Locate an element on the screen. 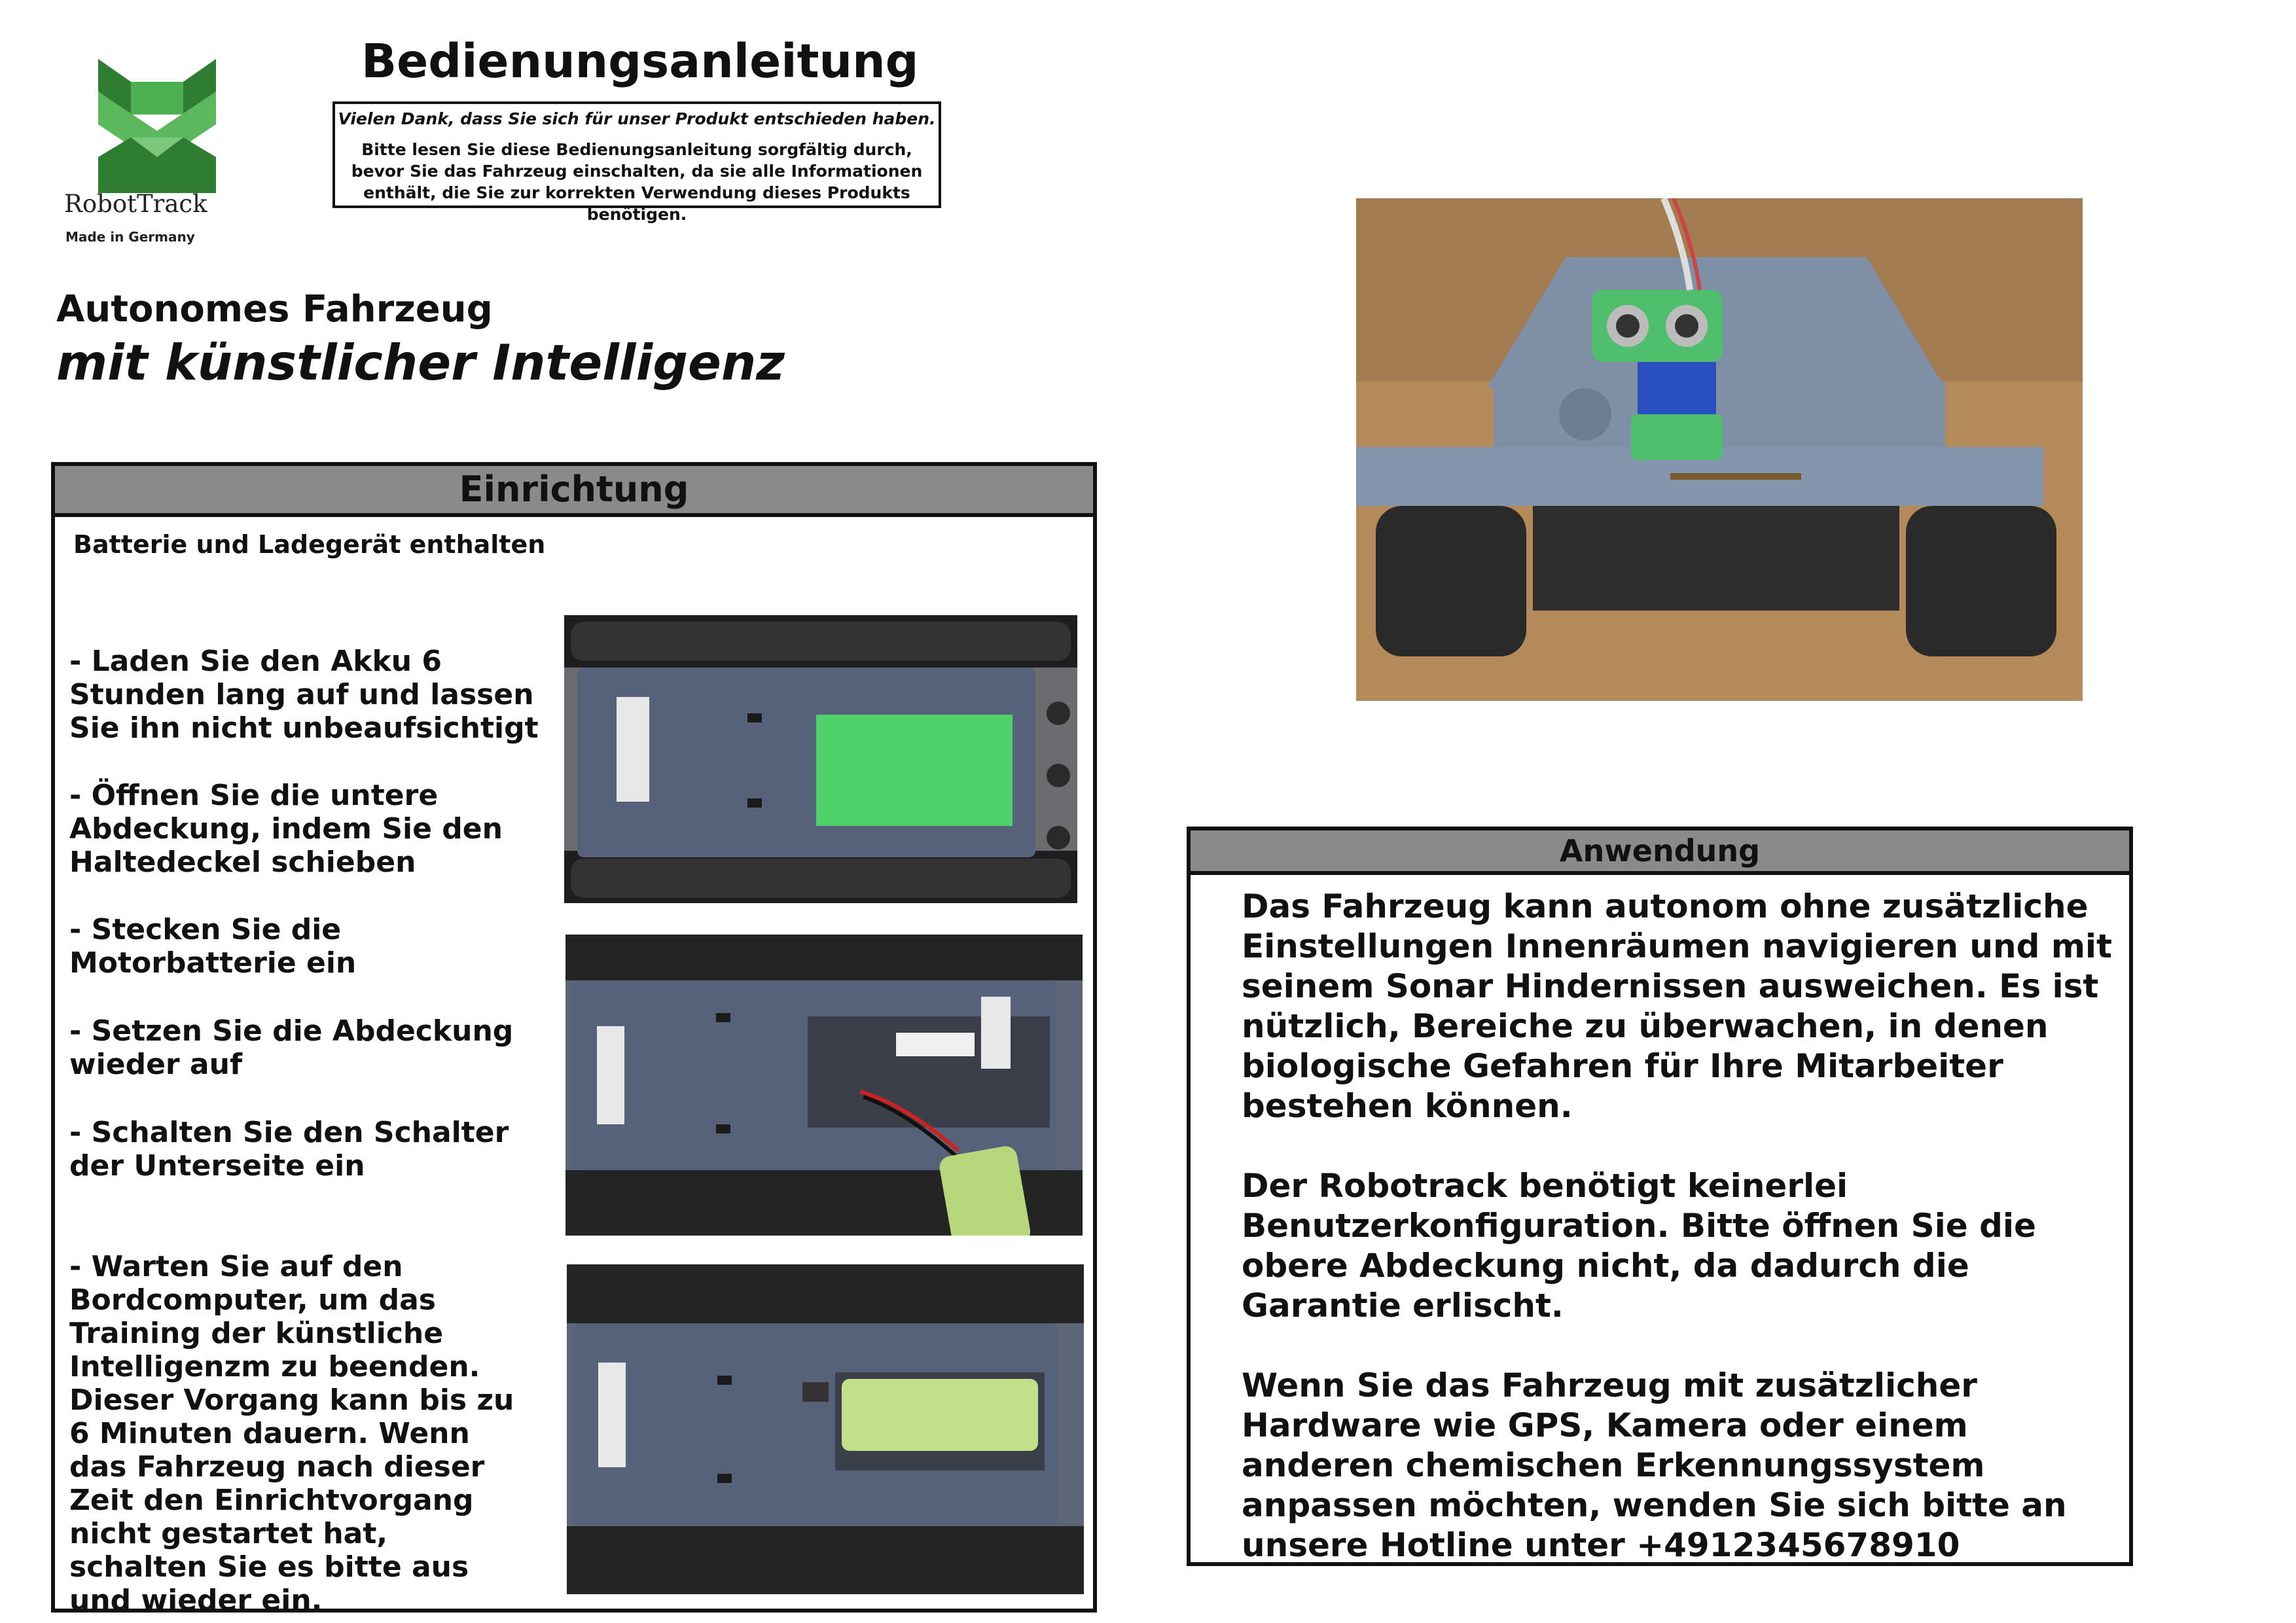 This screenshot has width=2296, height=1623. photo-robot-tank is located at coordinates (1720, 450).